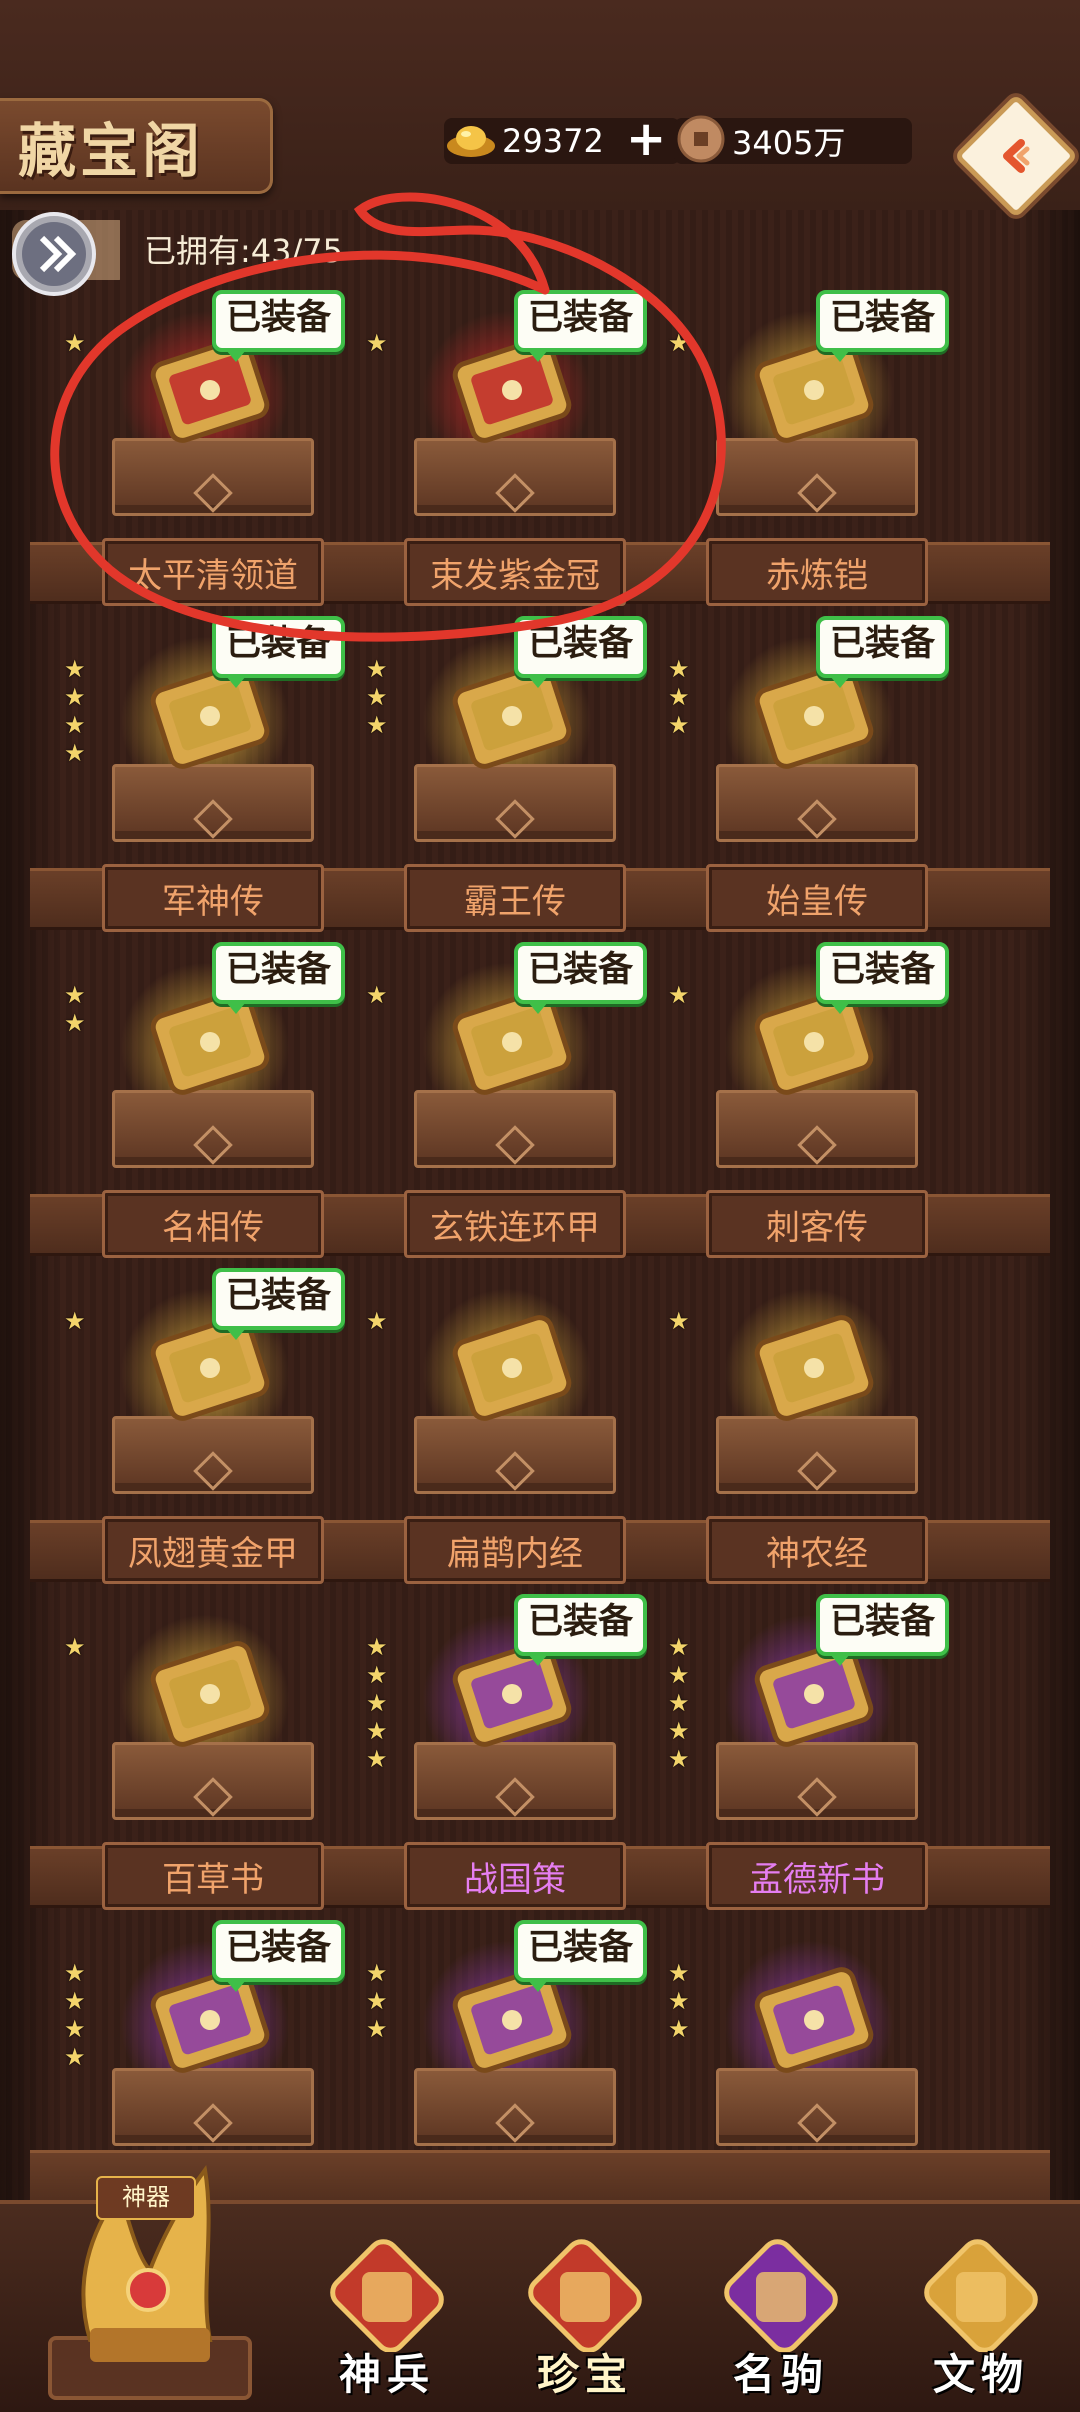 This screenshot has height=2412, width=1080. I want to click on treasure-item: ★ ★ ★ ★ ★ 已装备 孟德新书, so click(809, 1764).